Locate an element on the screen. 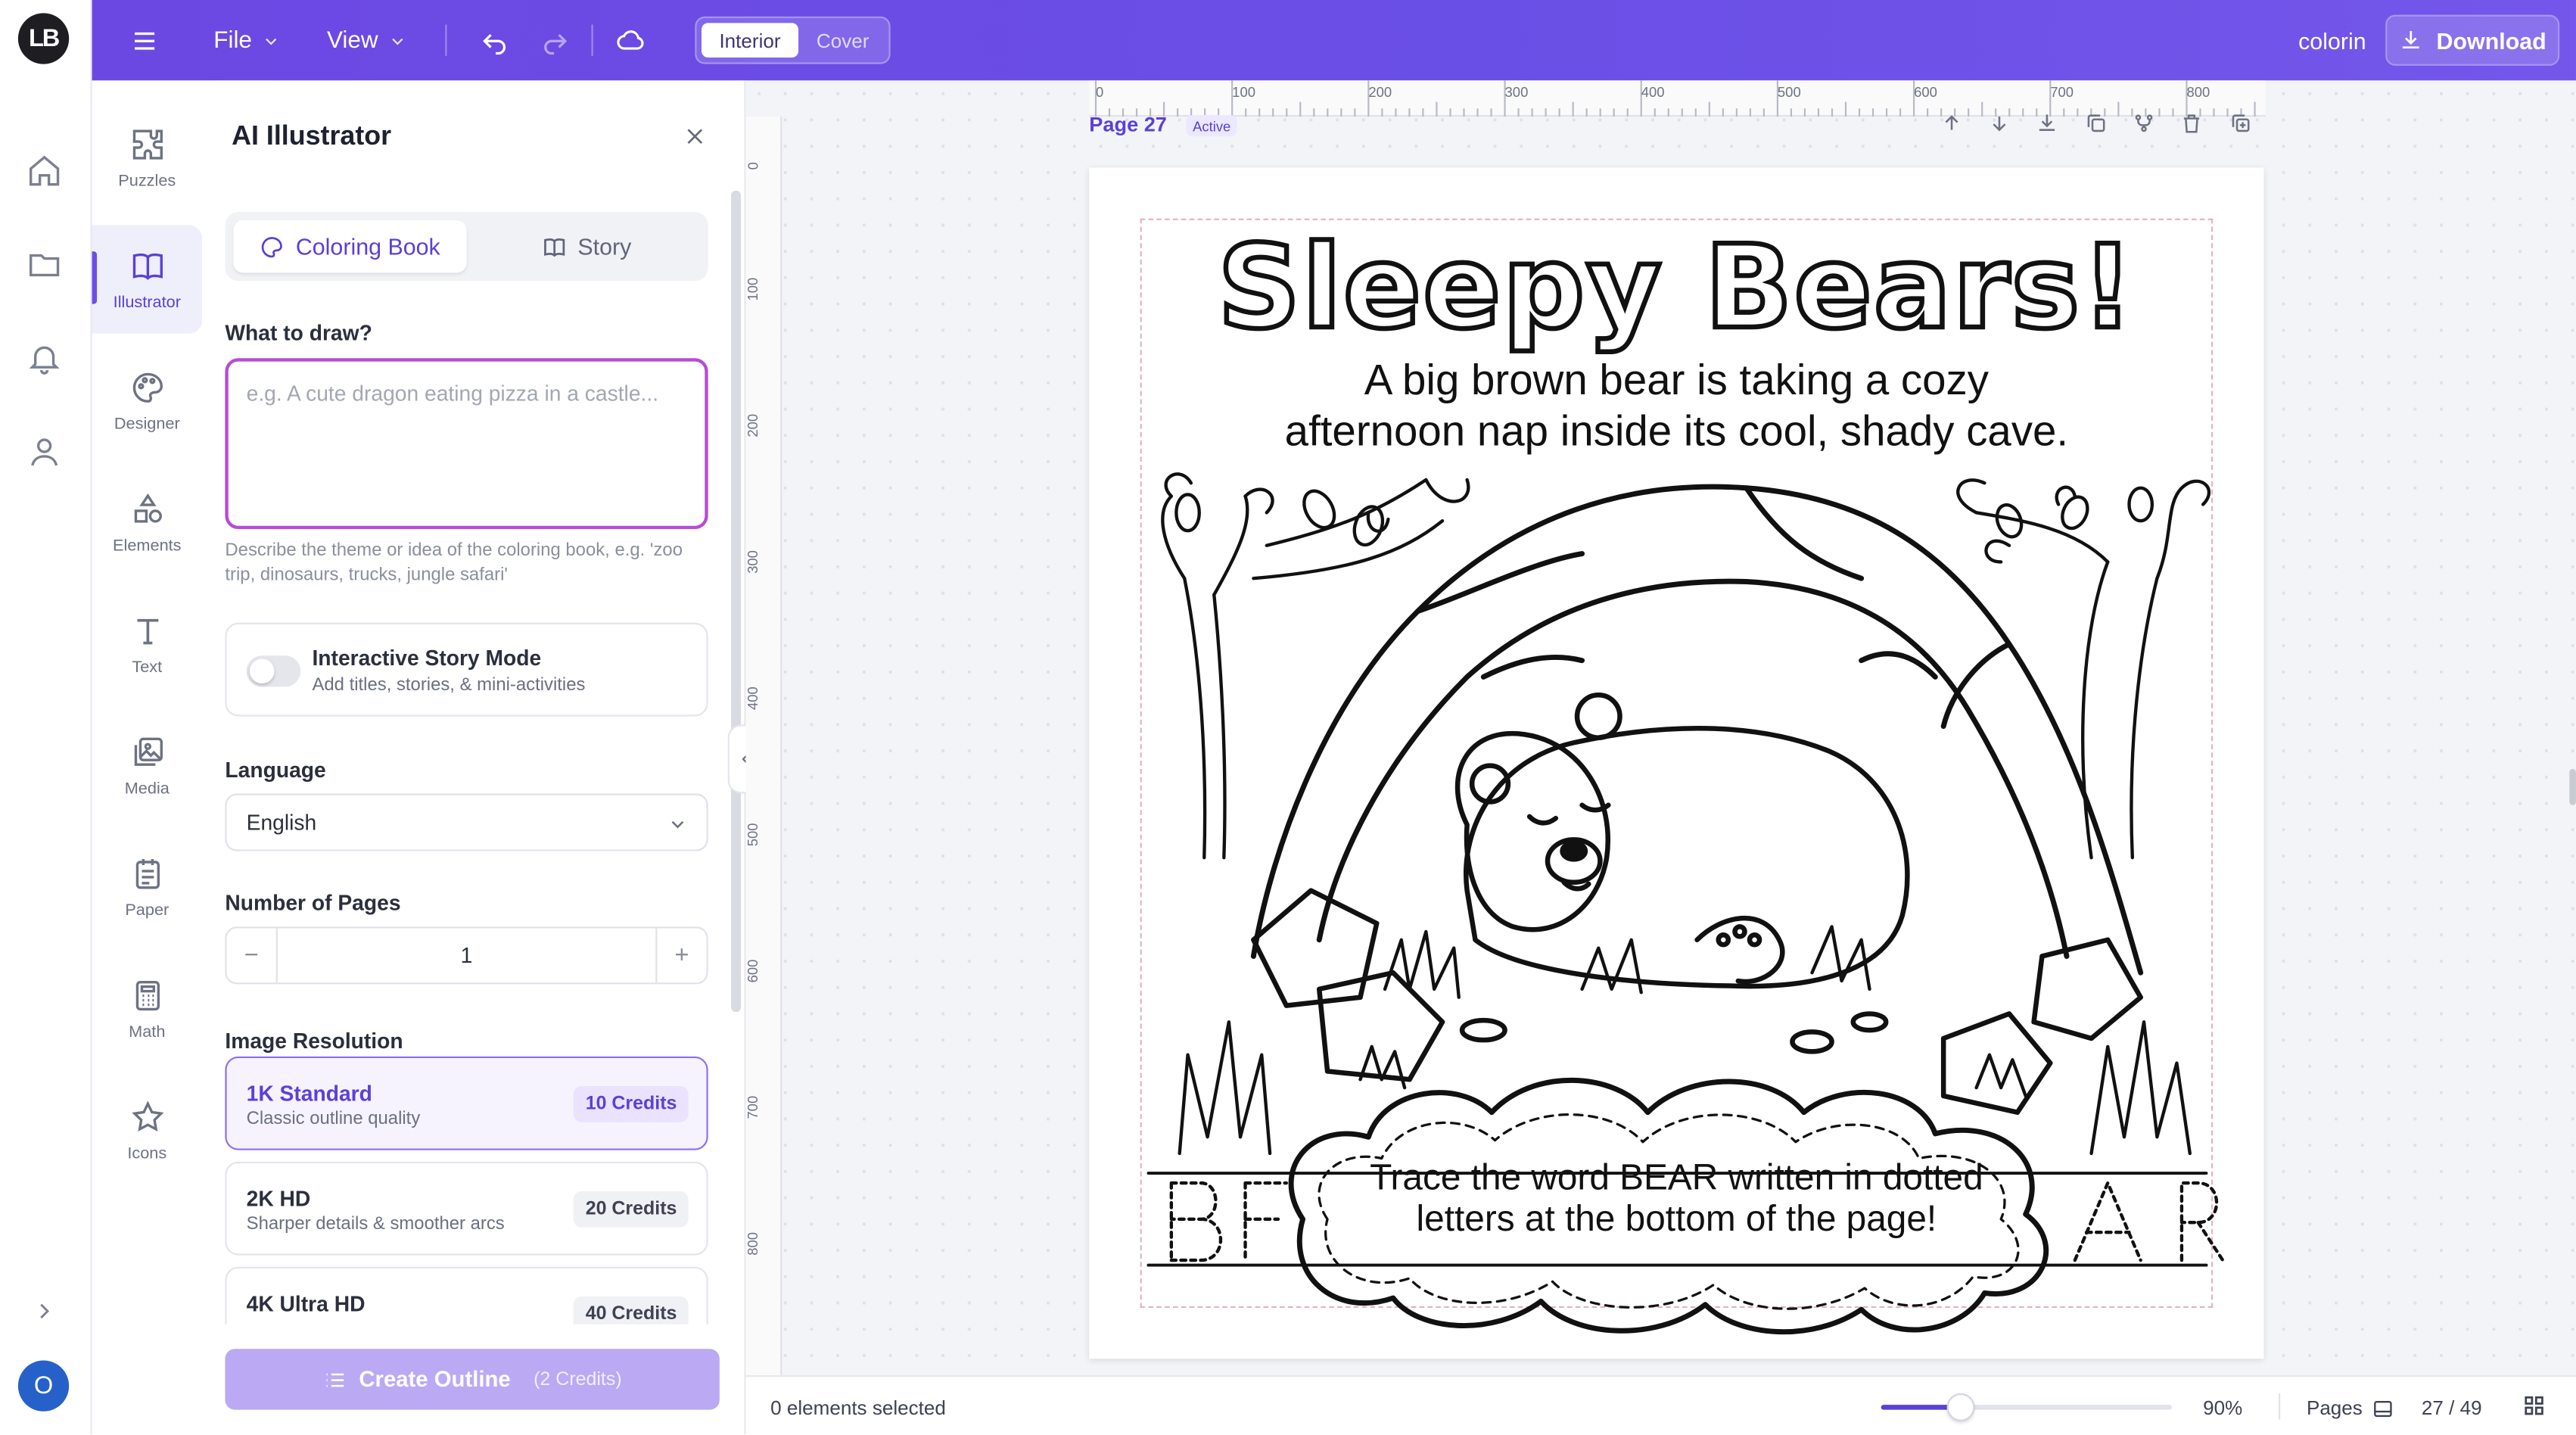 The width and height of the screenshot is (2576, 1435). tool-puzzles: Puzzles is located at coordinates (147, 158).